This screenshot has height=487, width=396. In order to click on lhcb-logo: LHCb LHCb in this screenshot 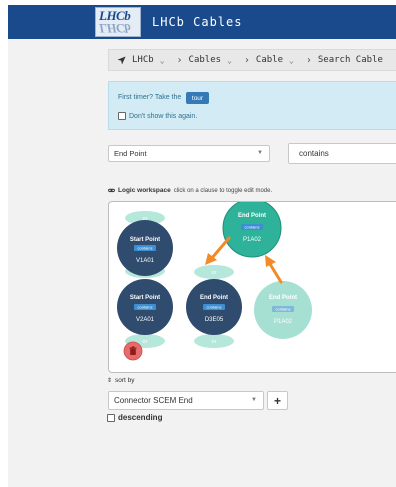, I will do `click(118, 22)`.